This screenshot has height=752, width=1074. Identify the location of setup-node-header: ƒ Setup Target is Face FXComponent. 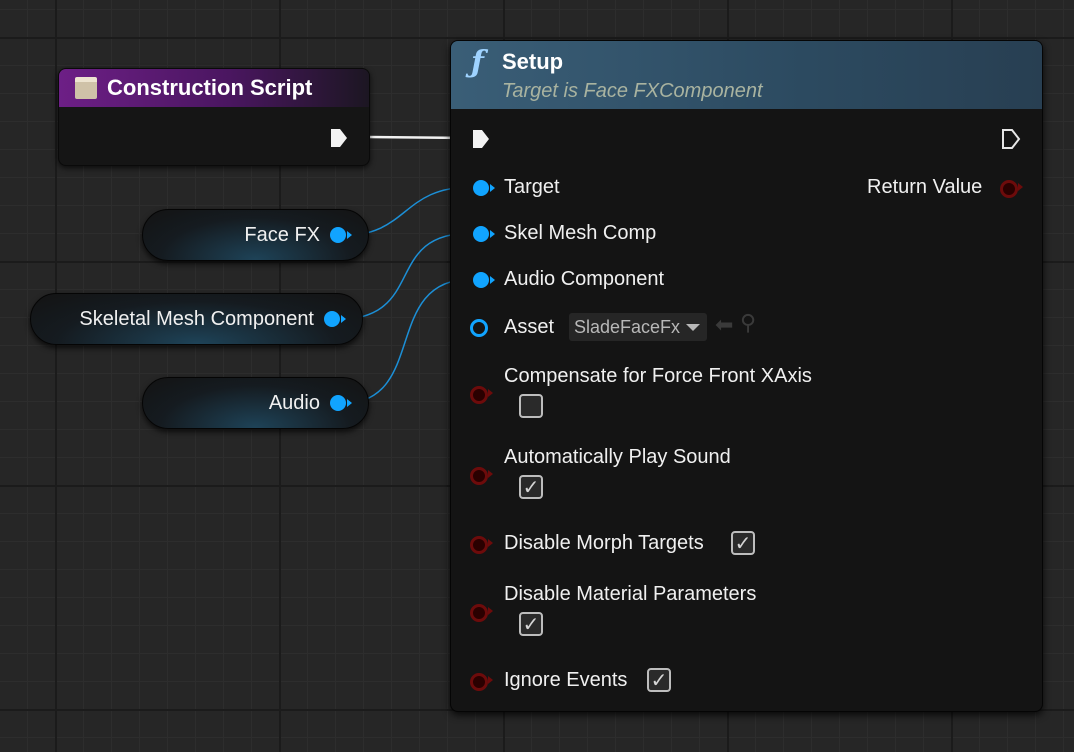
(746, 75).